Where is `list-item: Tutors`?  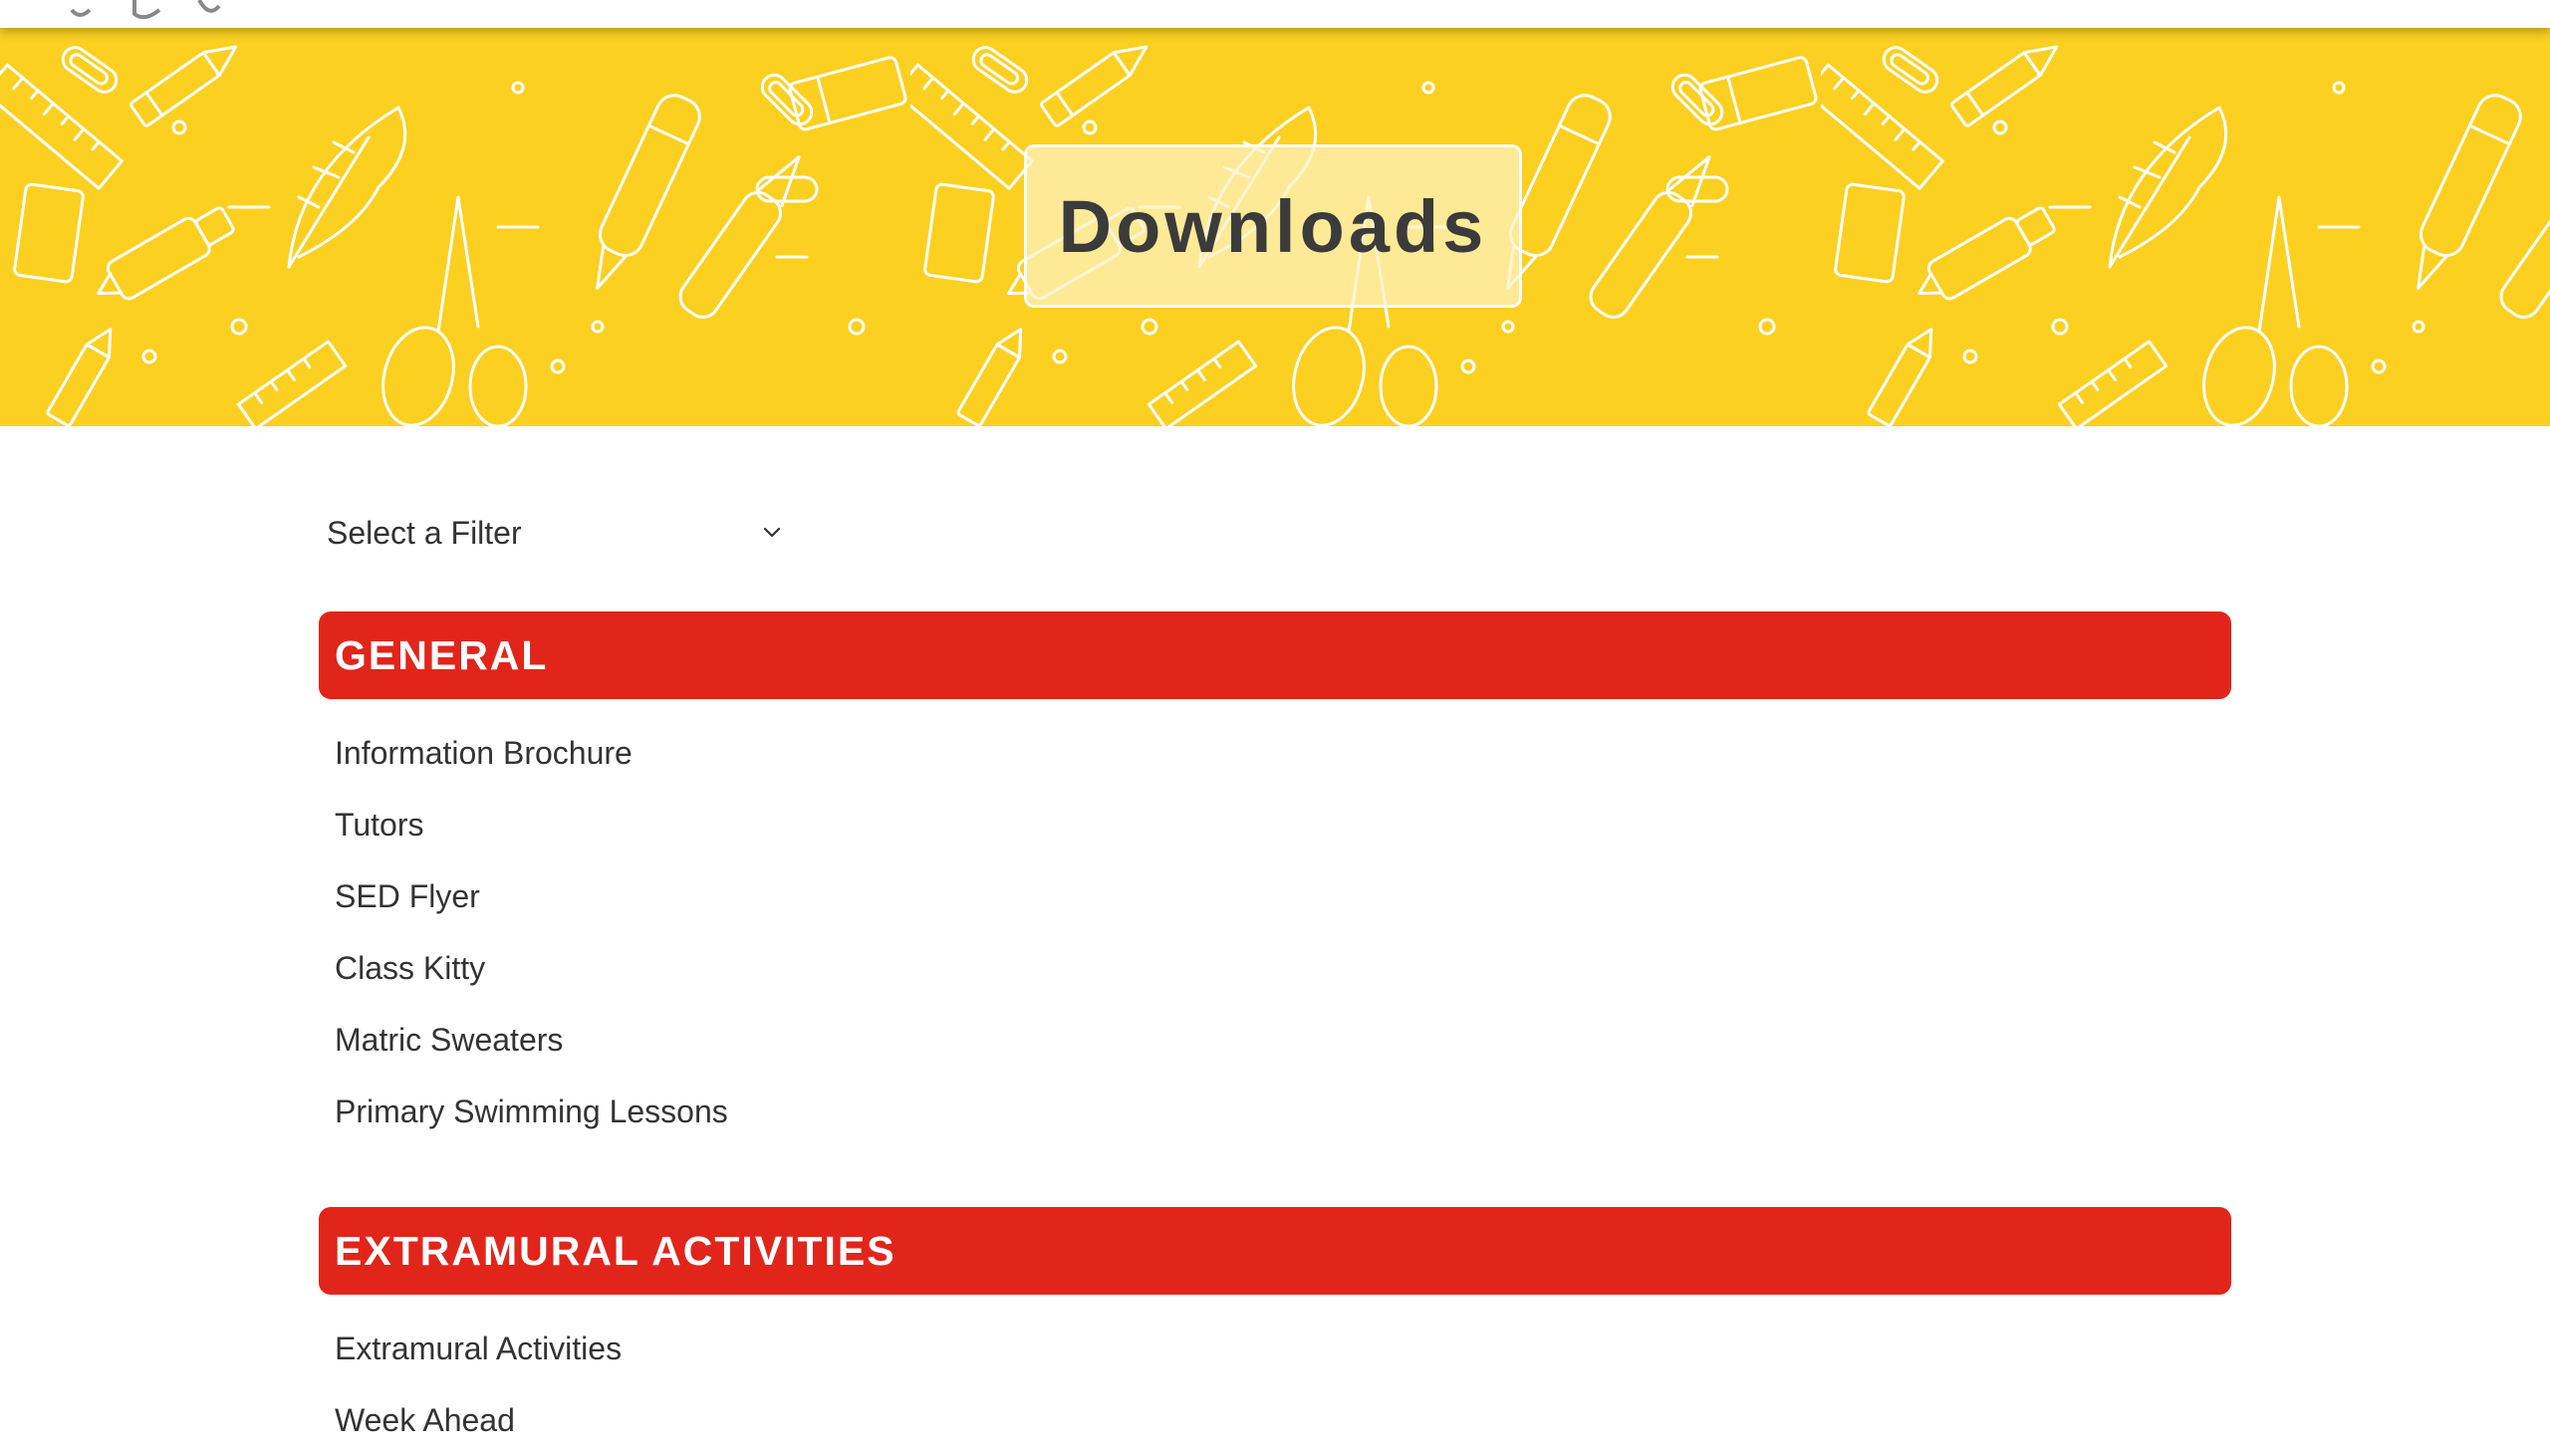
list-item: Tutors is located at coordinates (1283, 824).